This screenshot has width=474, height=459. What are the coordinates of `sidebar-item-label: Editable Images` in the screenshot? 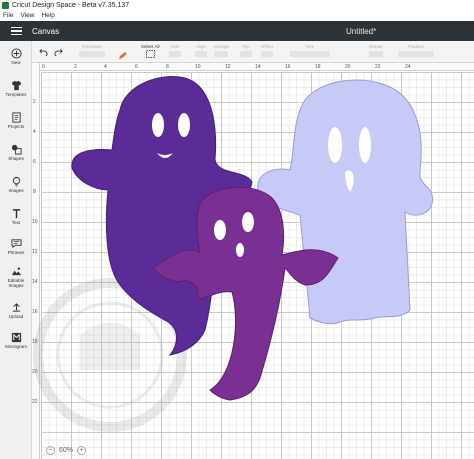 It's located at (16, 283).